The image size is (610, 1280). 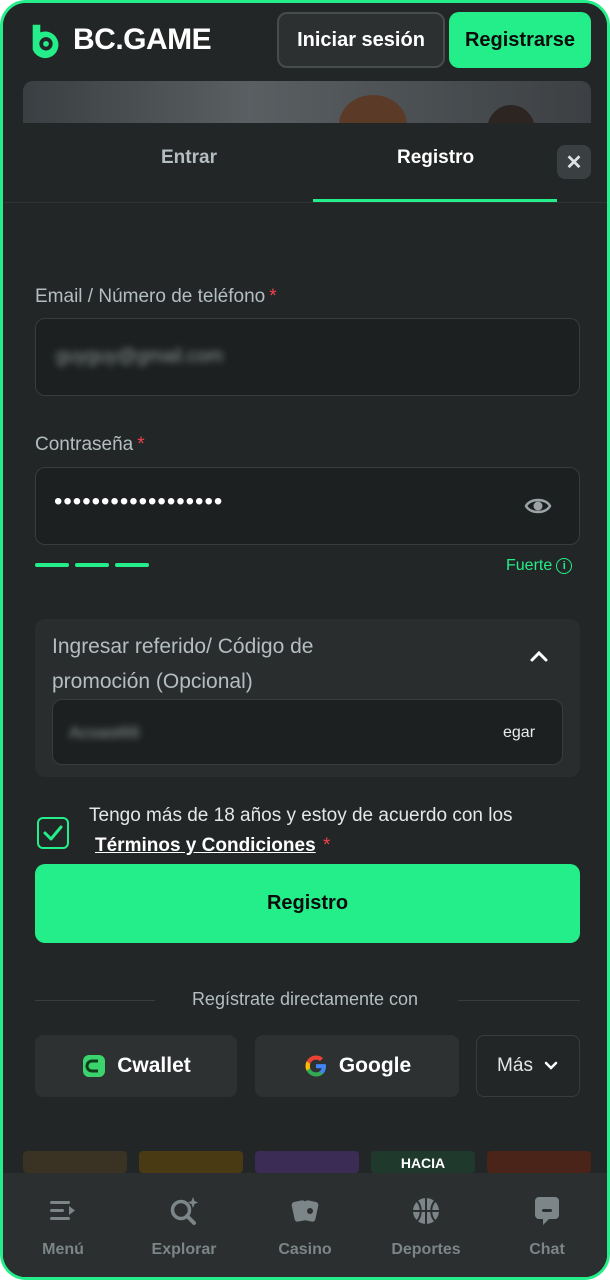 I want to click on promo-code-value: Acoast66, so click(x=104, y=732).